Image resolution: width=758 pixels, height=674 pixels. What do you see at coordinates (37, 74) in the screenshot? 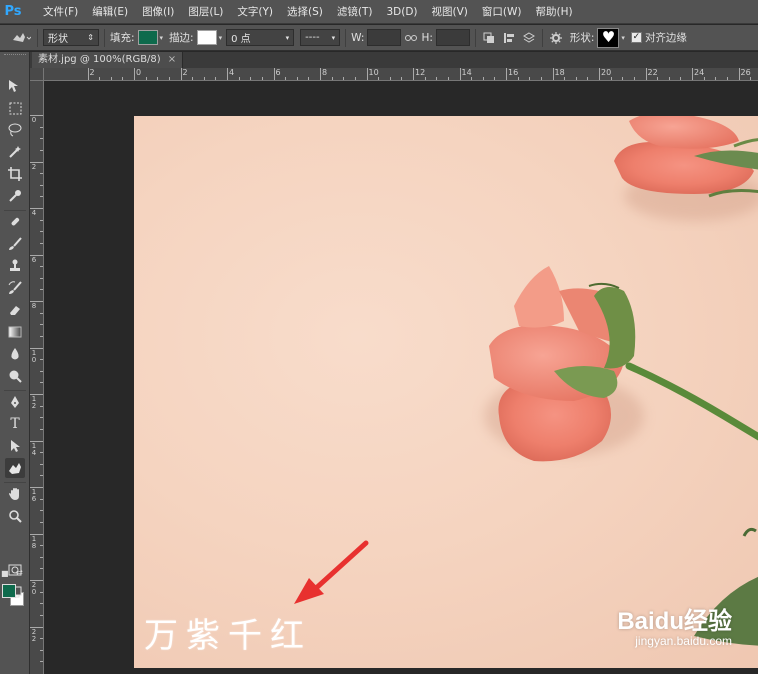
I see `ruler-origin` at bounding box center [37, 74].